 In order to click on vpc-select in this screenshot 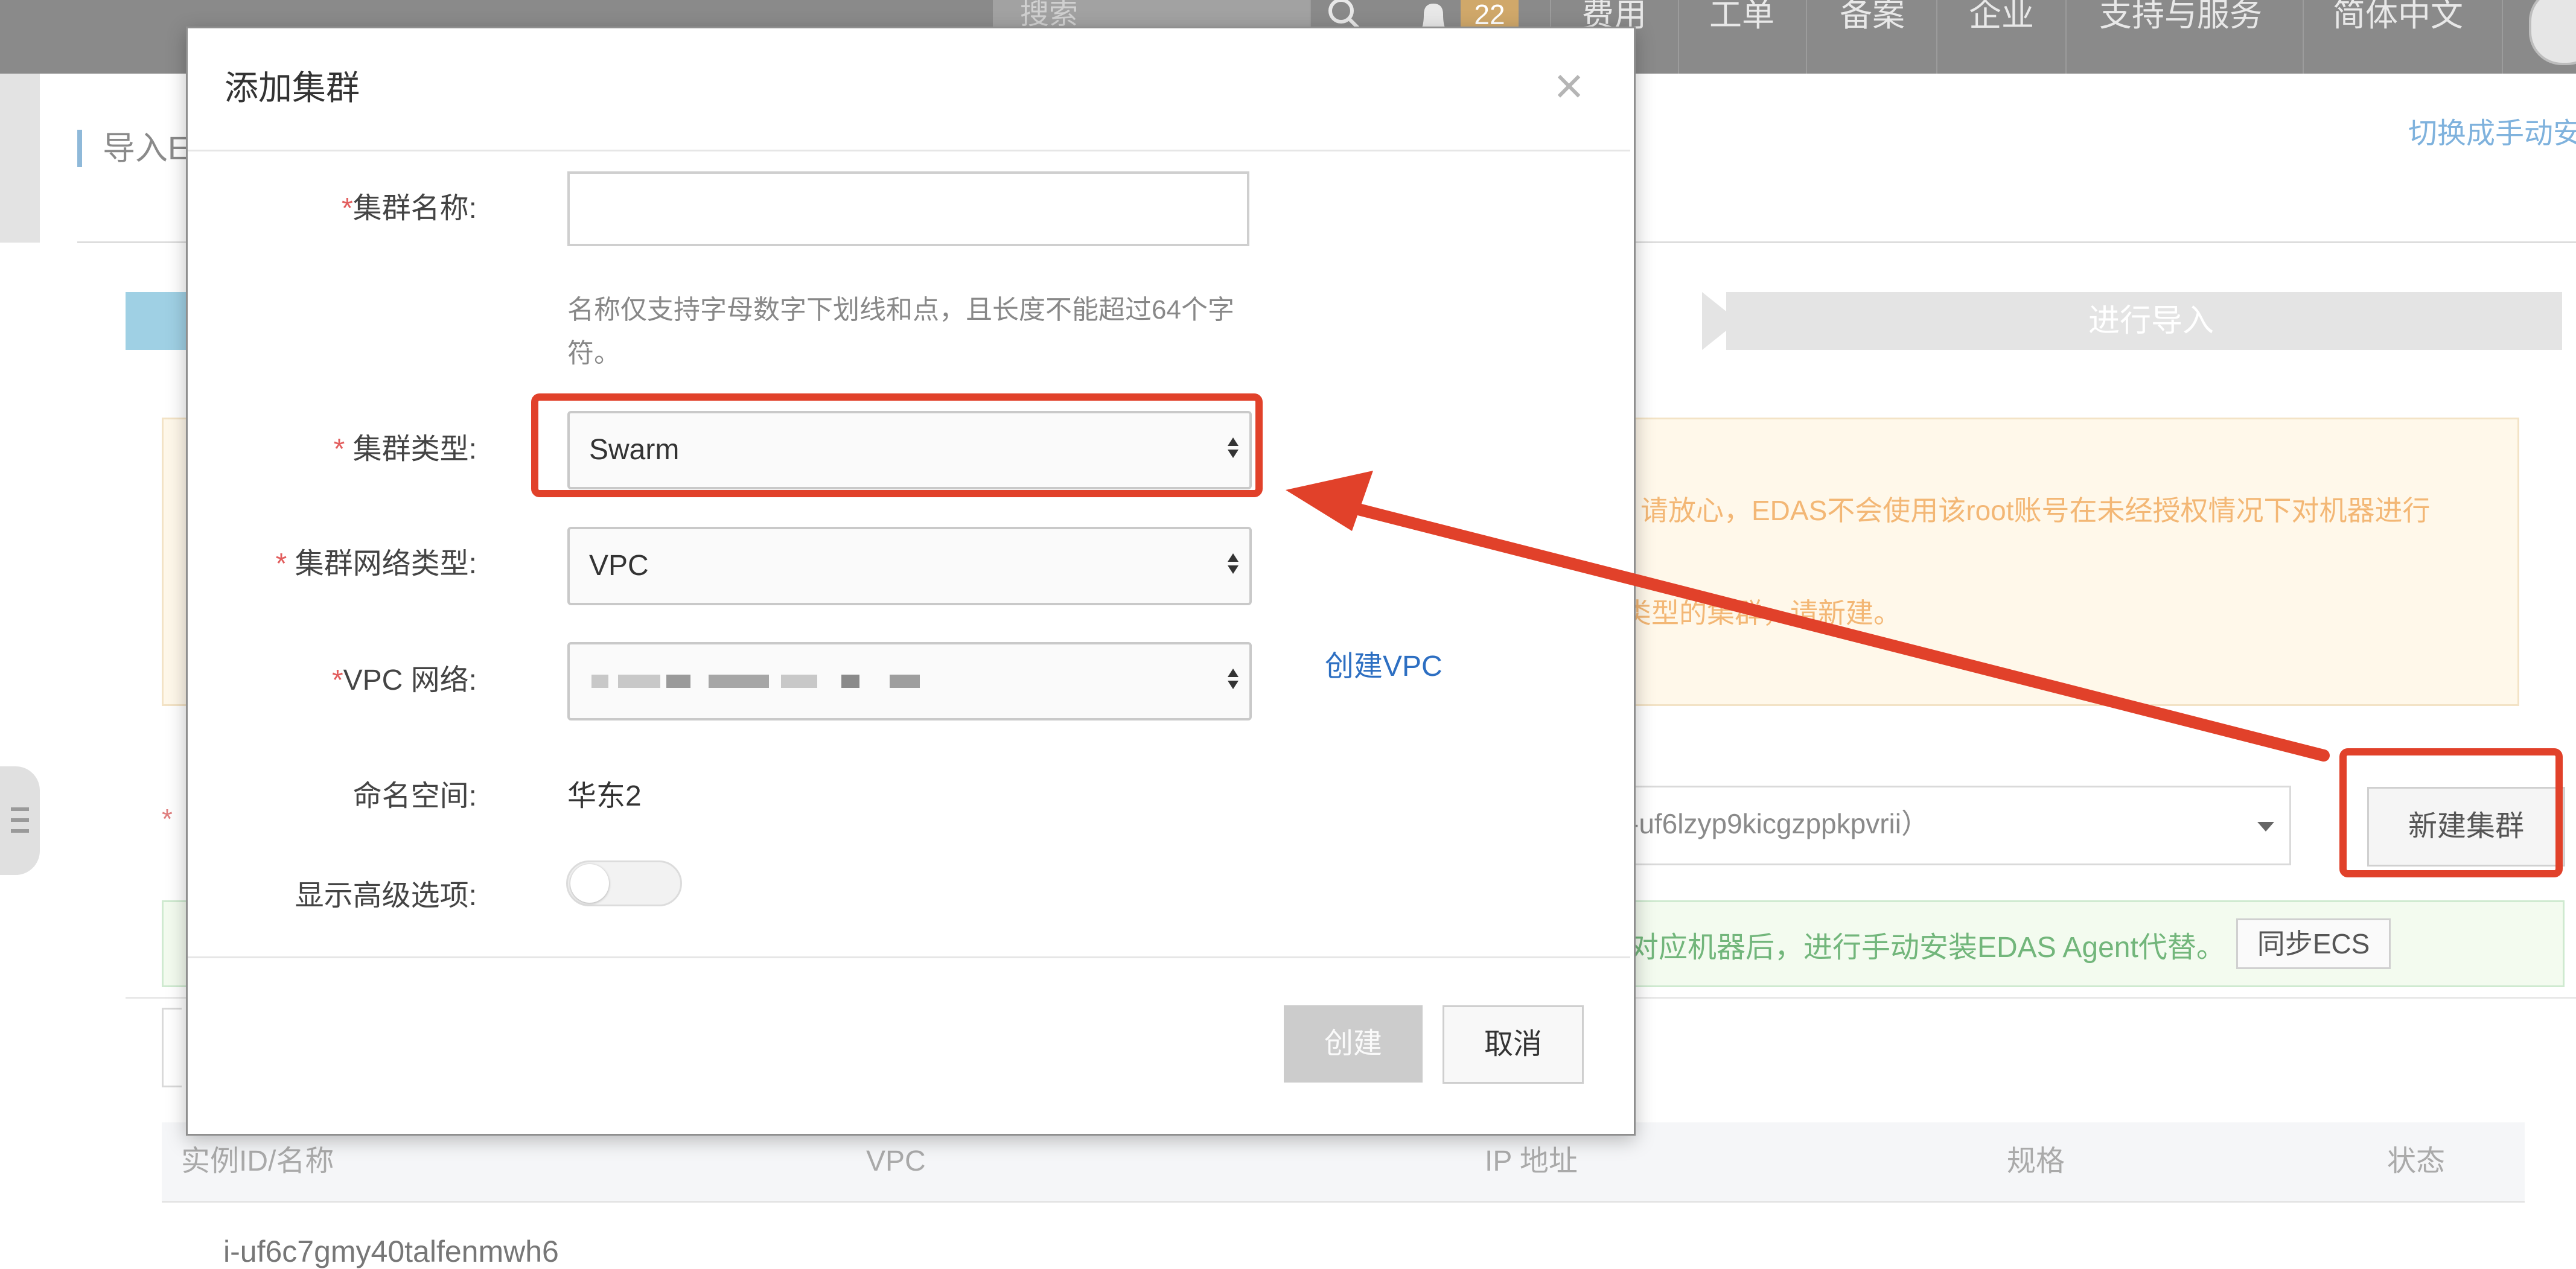, I will do `click(909, 681)`.